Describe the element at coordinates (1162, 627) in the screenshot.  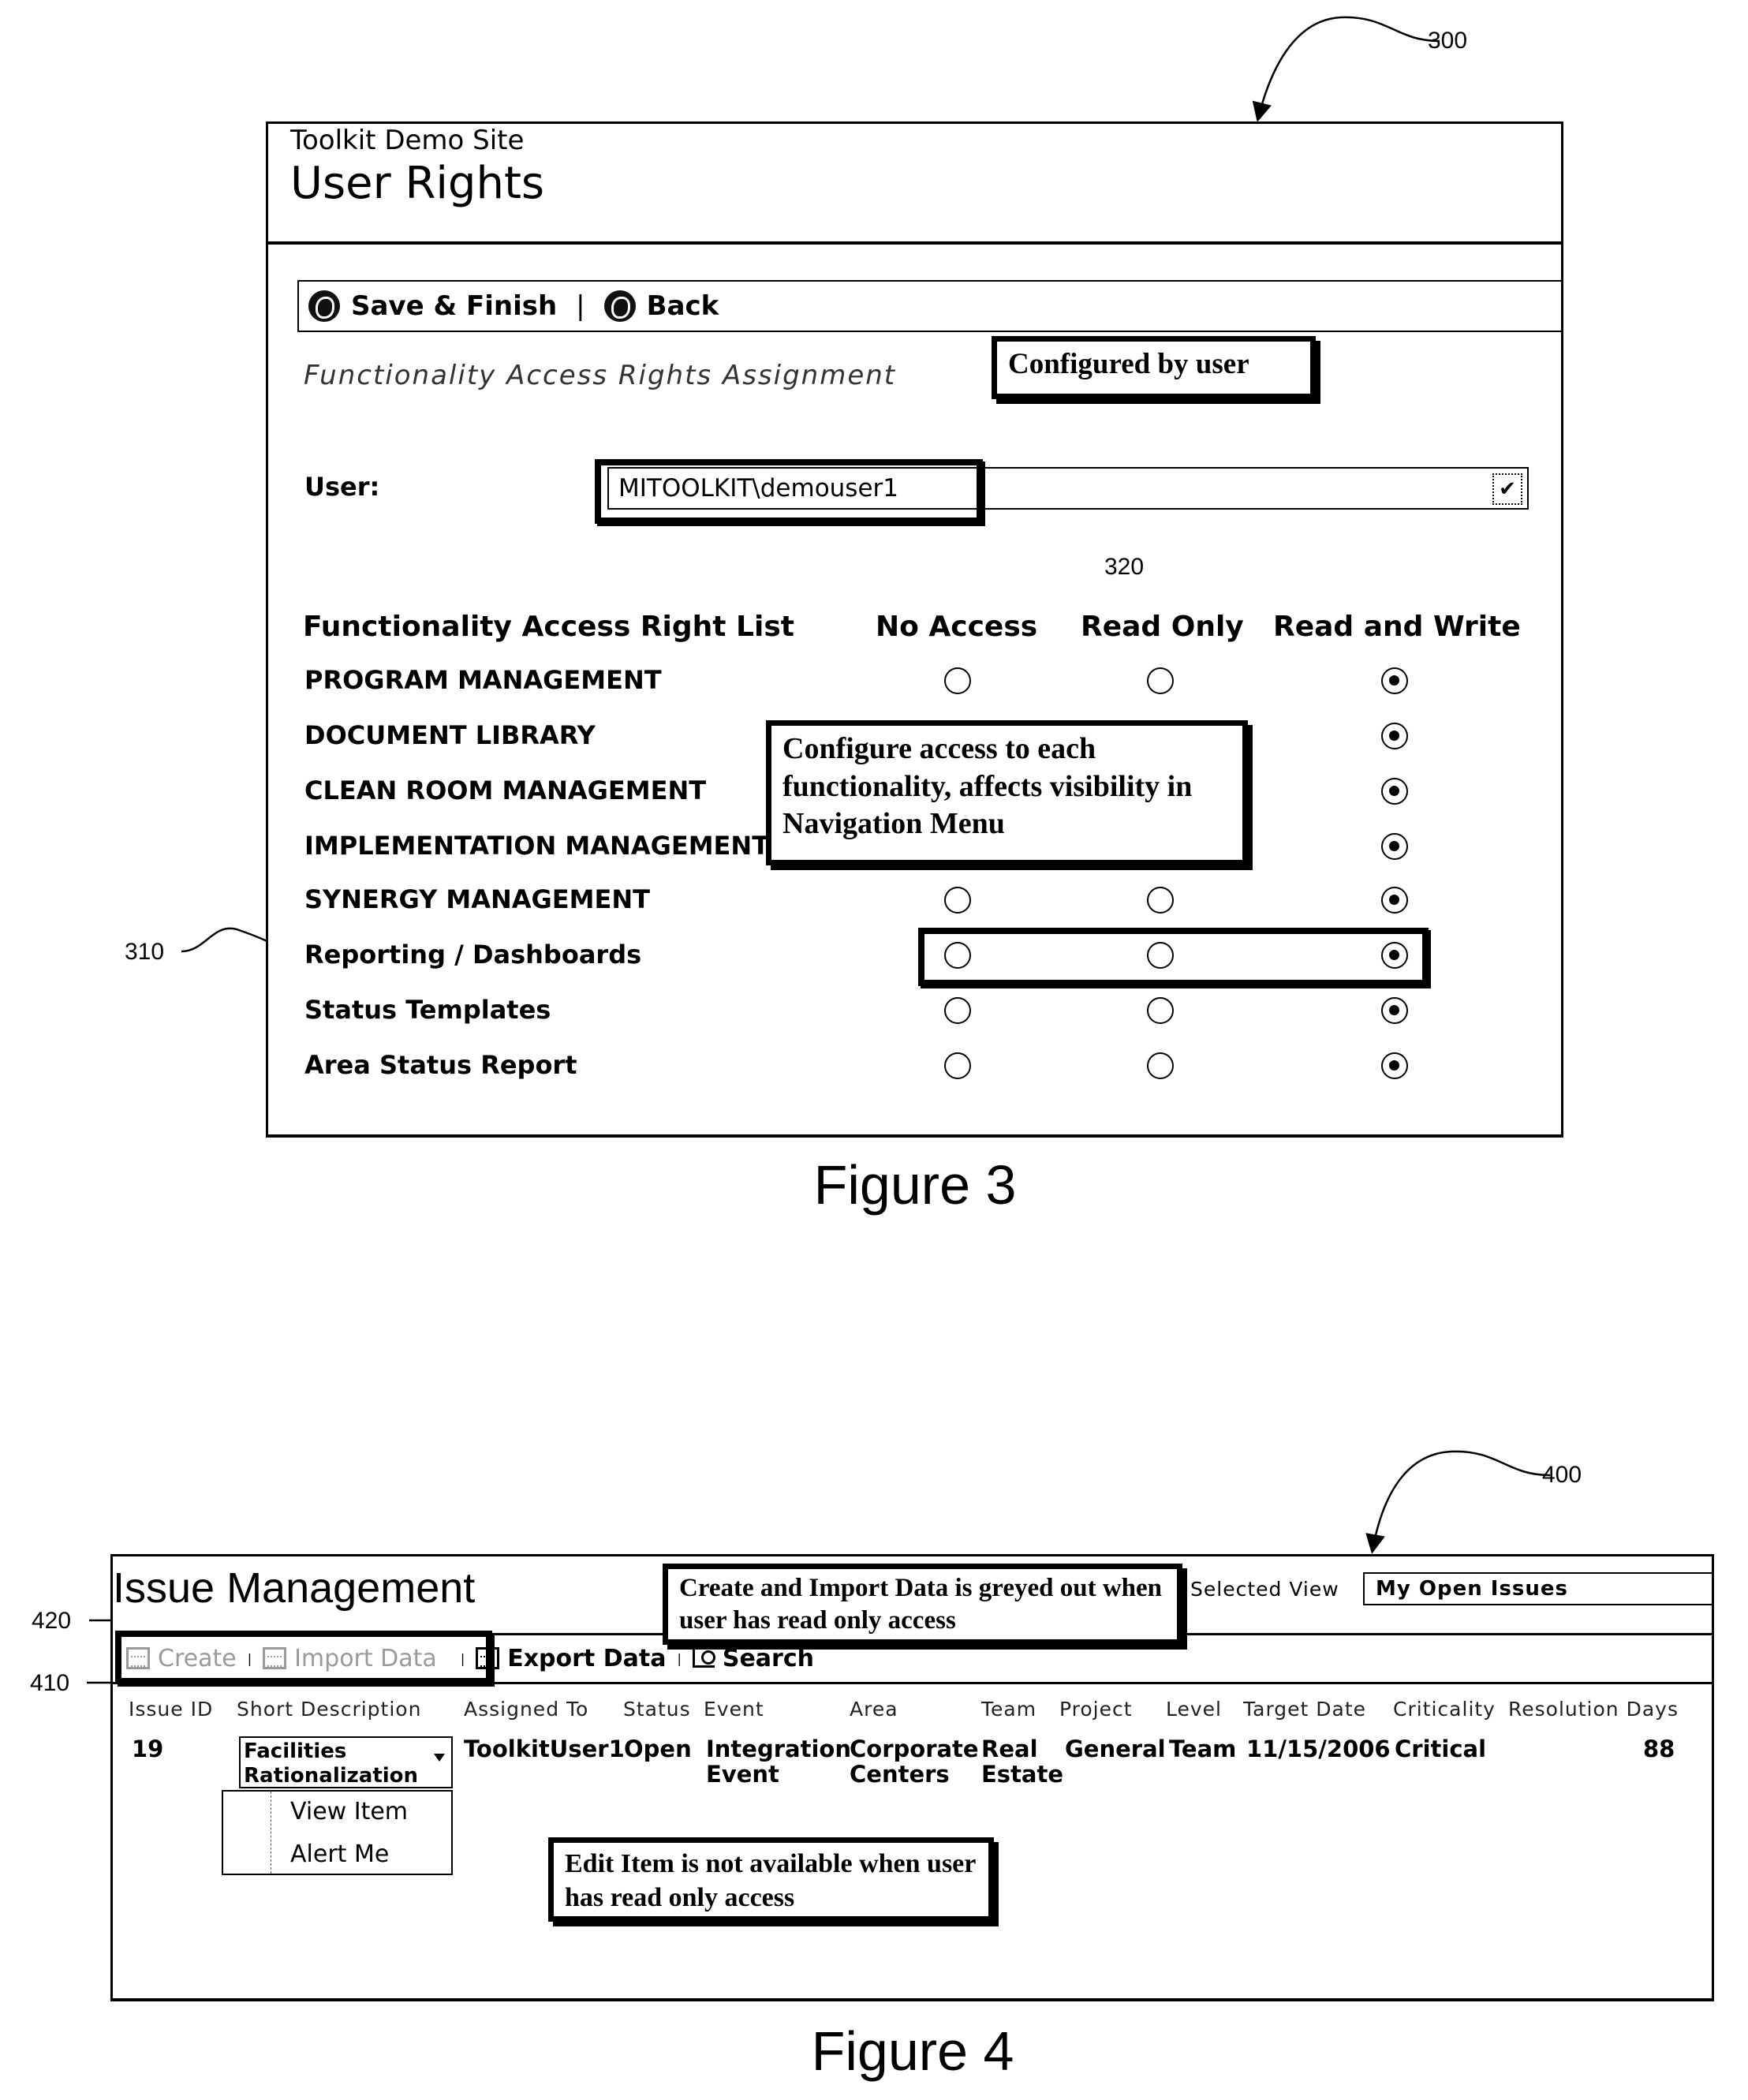
I see `col-header-read-only: Read Only` at that location.